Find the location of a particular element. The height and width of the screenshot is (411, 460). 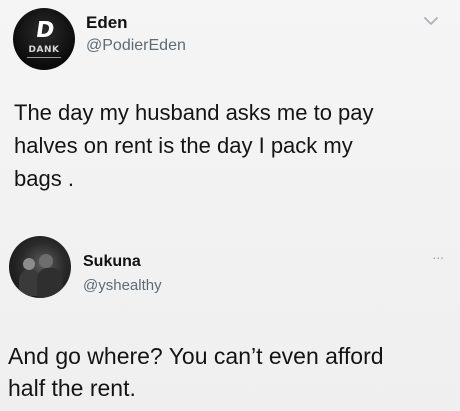

avatar-logo-divider is located at coordinates (44, 57).